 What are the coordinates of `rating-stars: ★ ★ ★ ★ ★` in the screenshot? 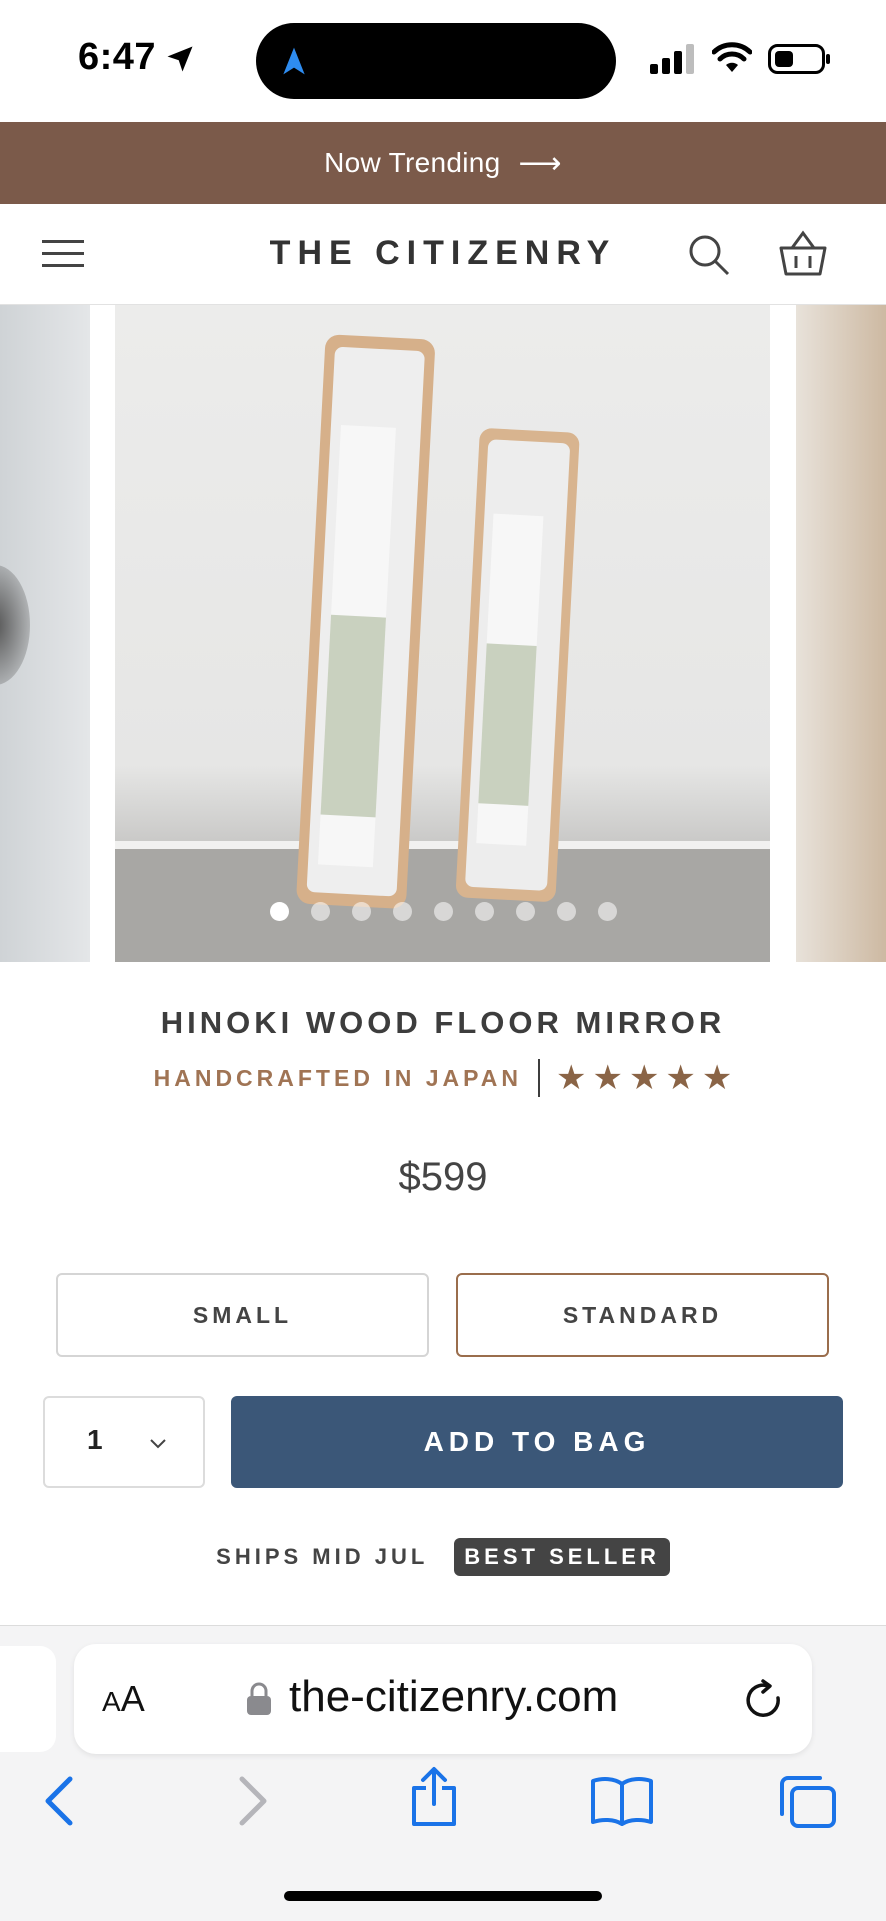 It's located at (644, 1078).